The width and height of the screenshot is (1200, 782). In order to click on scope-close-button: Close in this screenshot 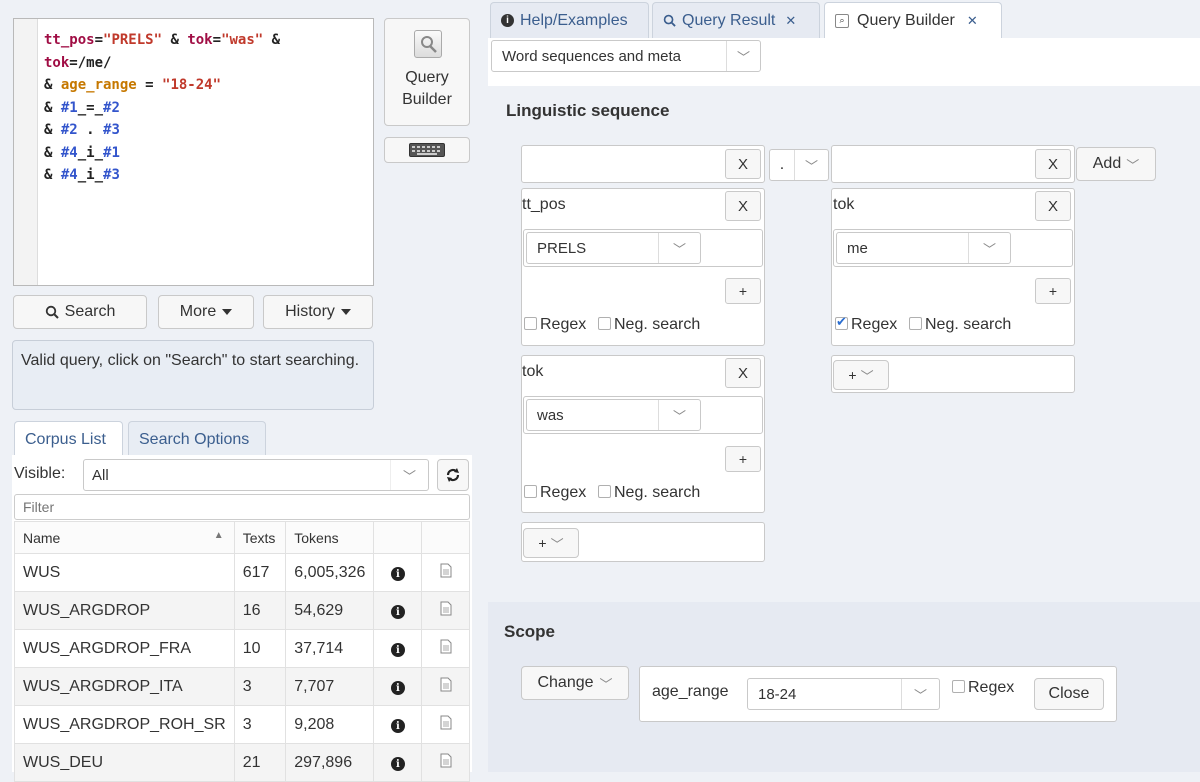, I will do `click(1069, 694)`.